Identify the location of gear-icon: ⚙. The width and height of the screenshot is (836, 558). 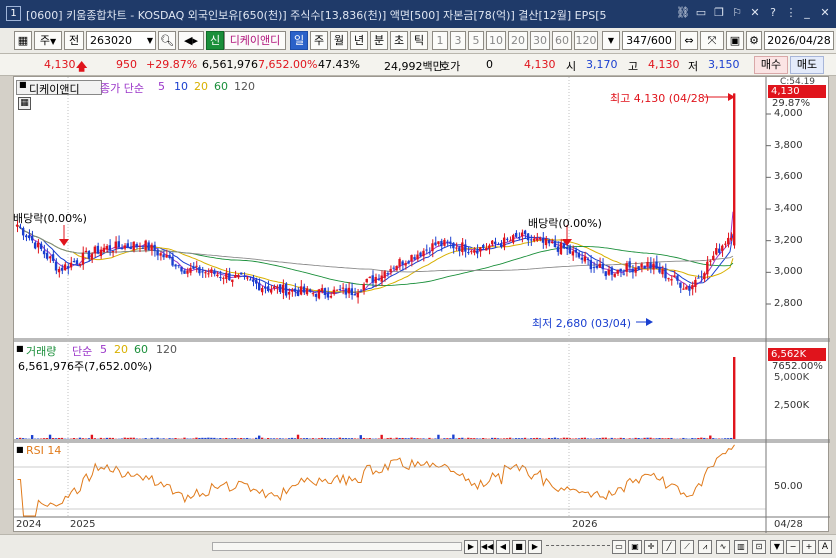
(754, 40).